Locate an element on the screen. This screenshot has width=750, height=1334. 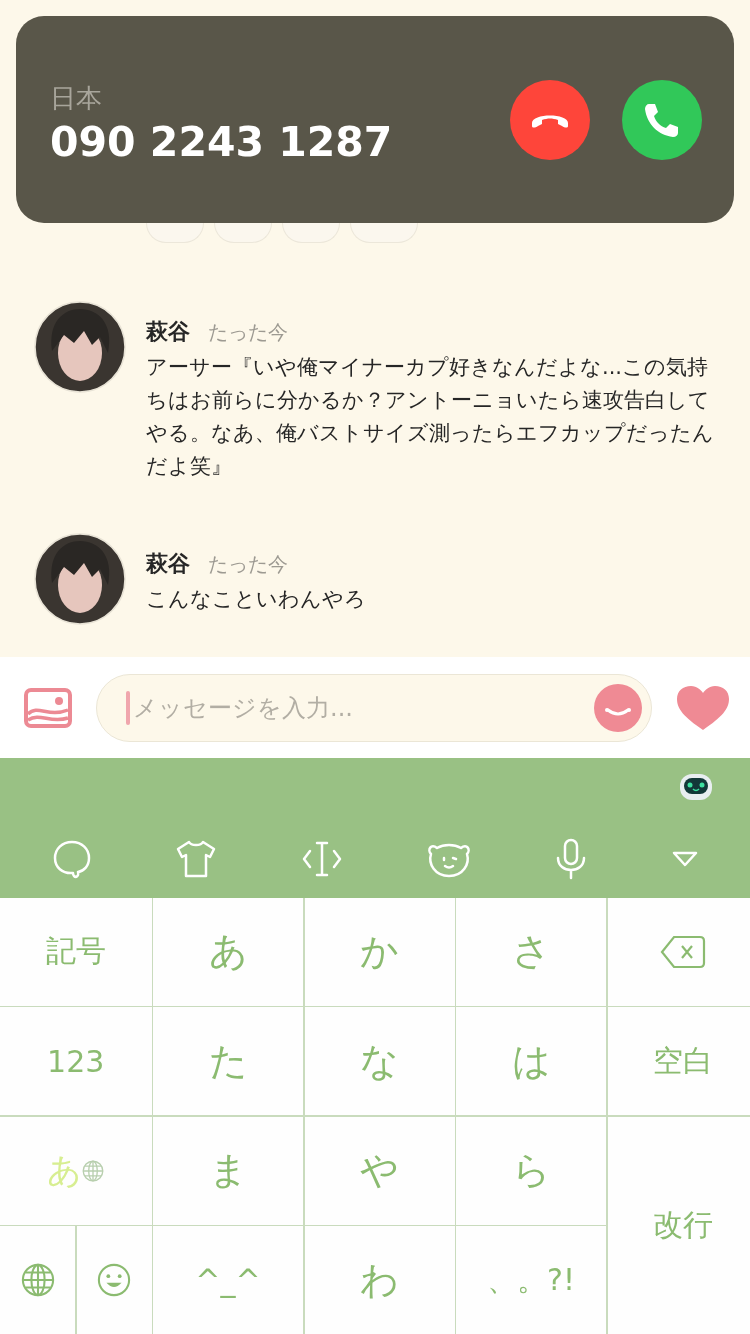
globe-key is located at coordinates (37, 1280).